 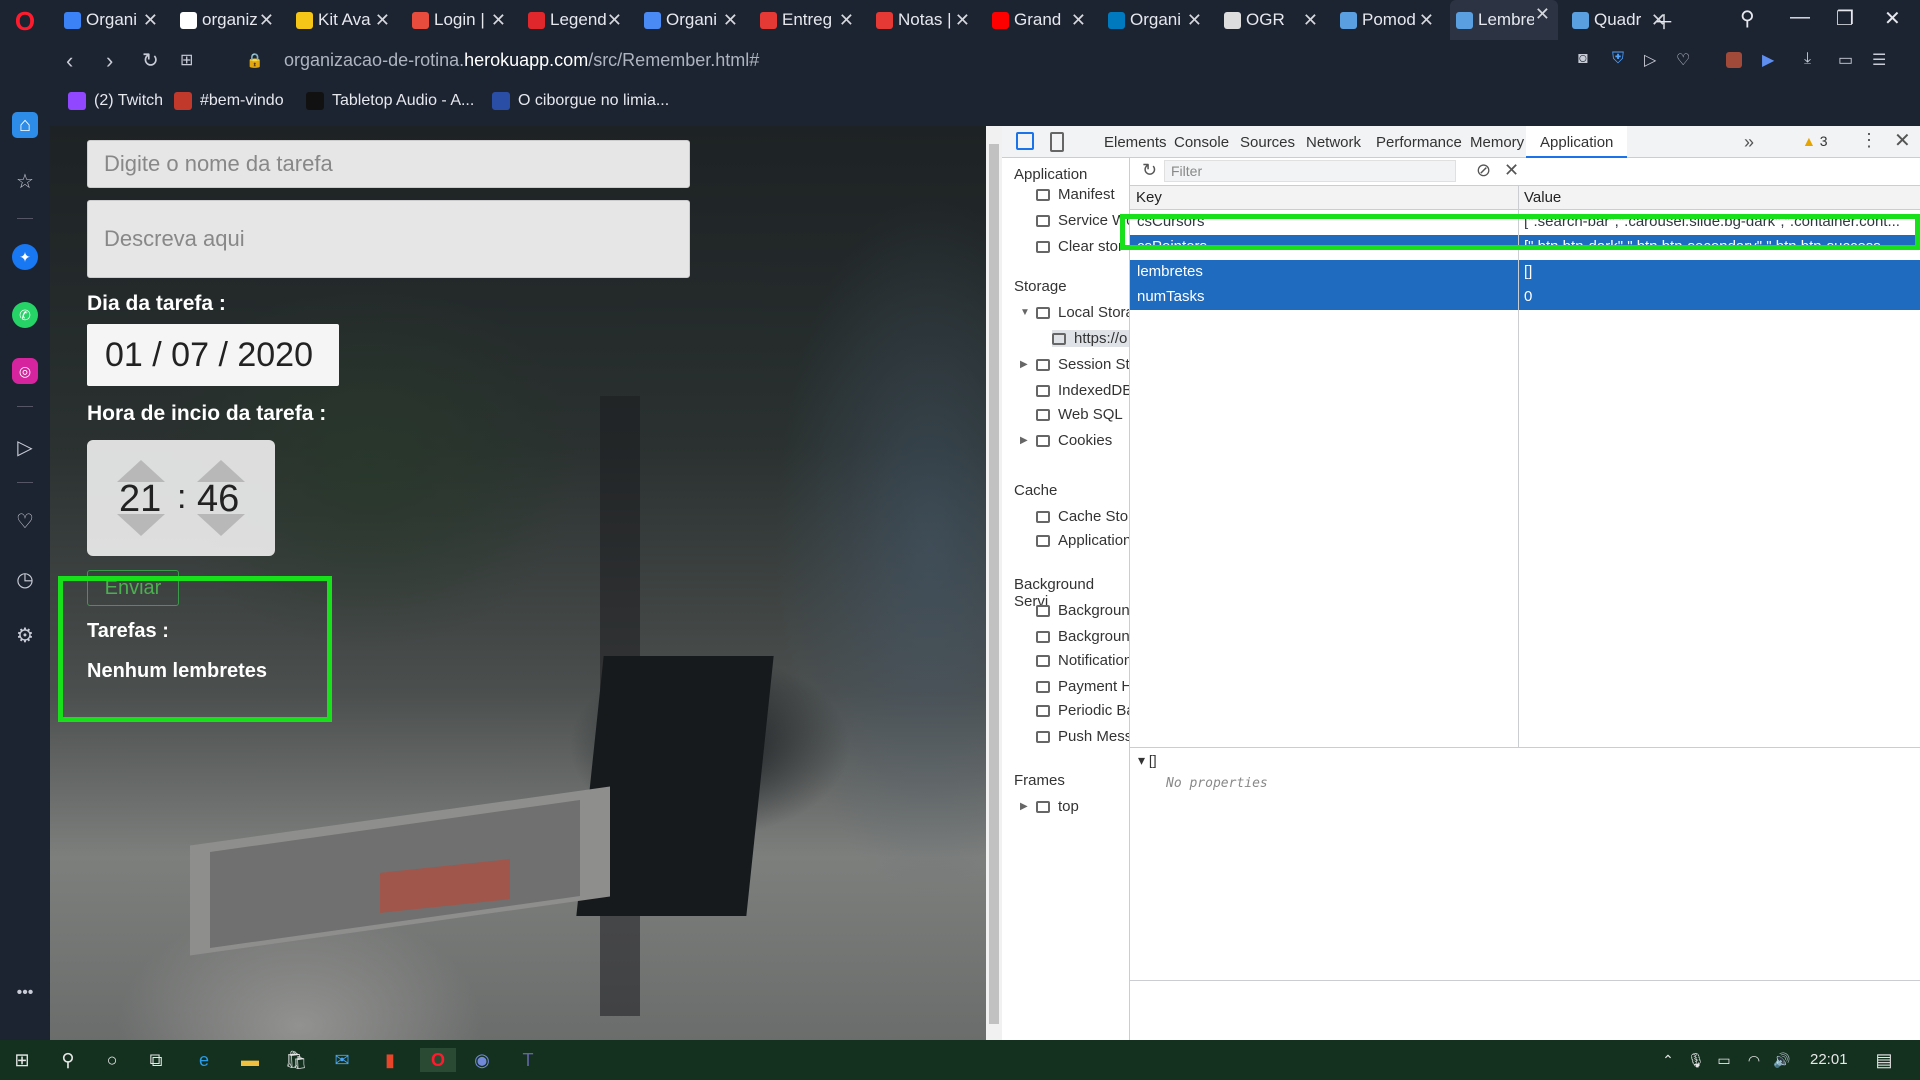 What do you see at coordinates (528, 1060) in the screenshot?
I see `teams-icon: T` at bounding box center [528, 1060].